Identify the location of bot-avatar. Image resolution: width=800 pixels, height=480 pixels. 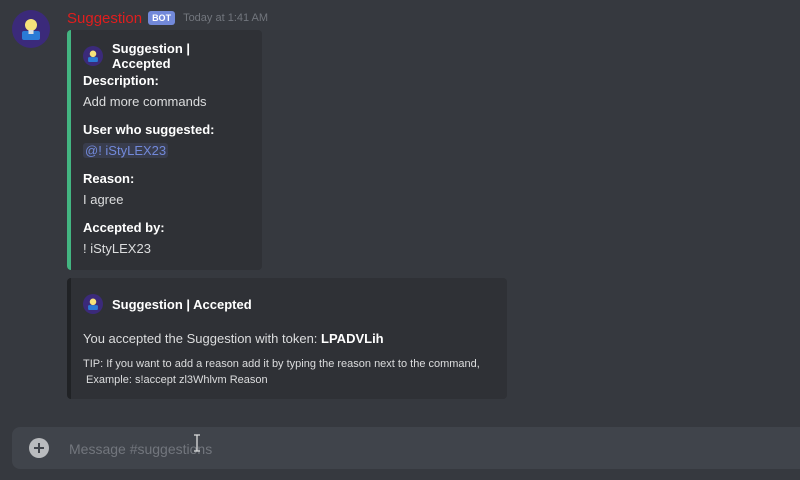
(31, 29).